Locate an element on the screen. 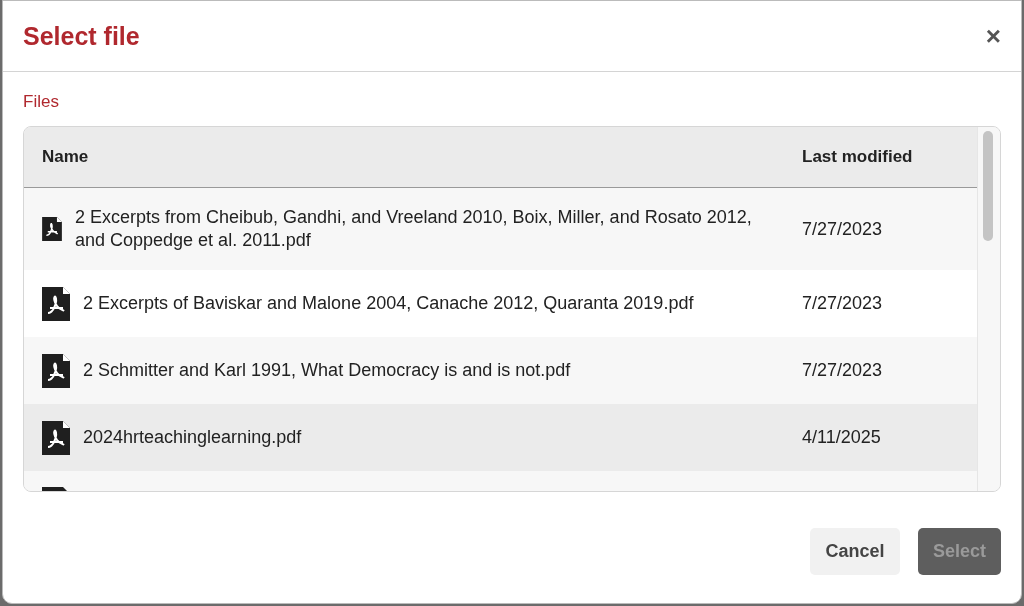 Image resolution: width=1024 pixels, height=606 pixels. file-name: 2 Excerpts of Baviskar and Malone 2004, Canache 2012, Quaranta 2019.pdf is located at coordinates (388, 303).